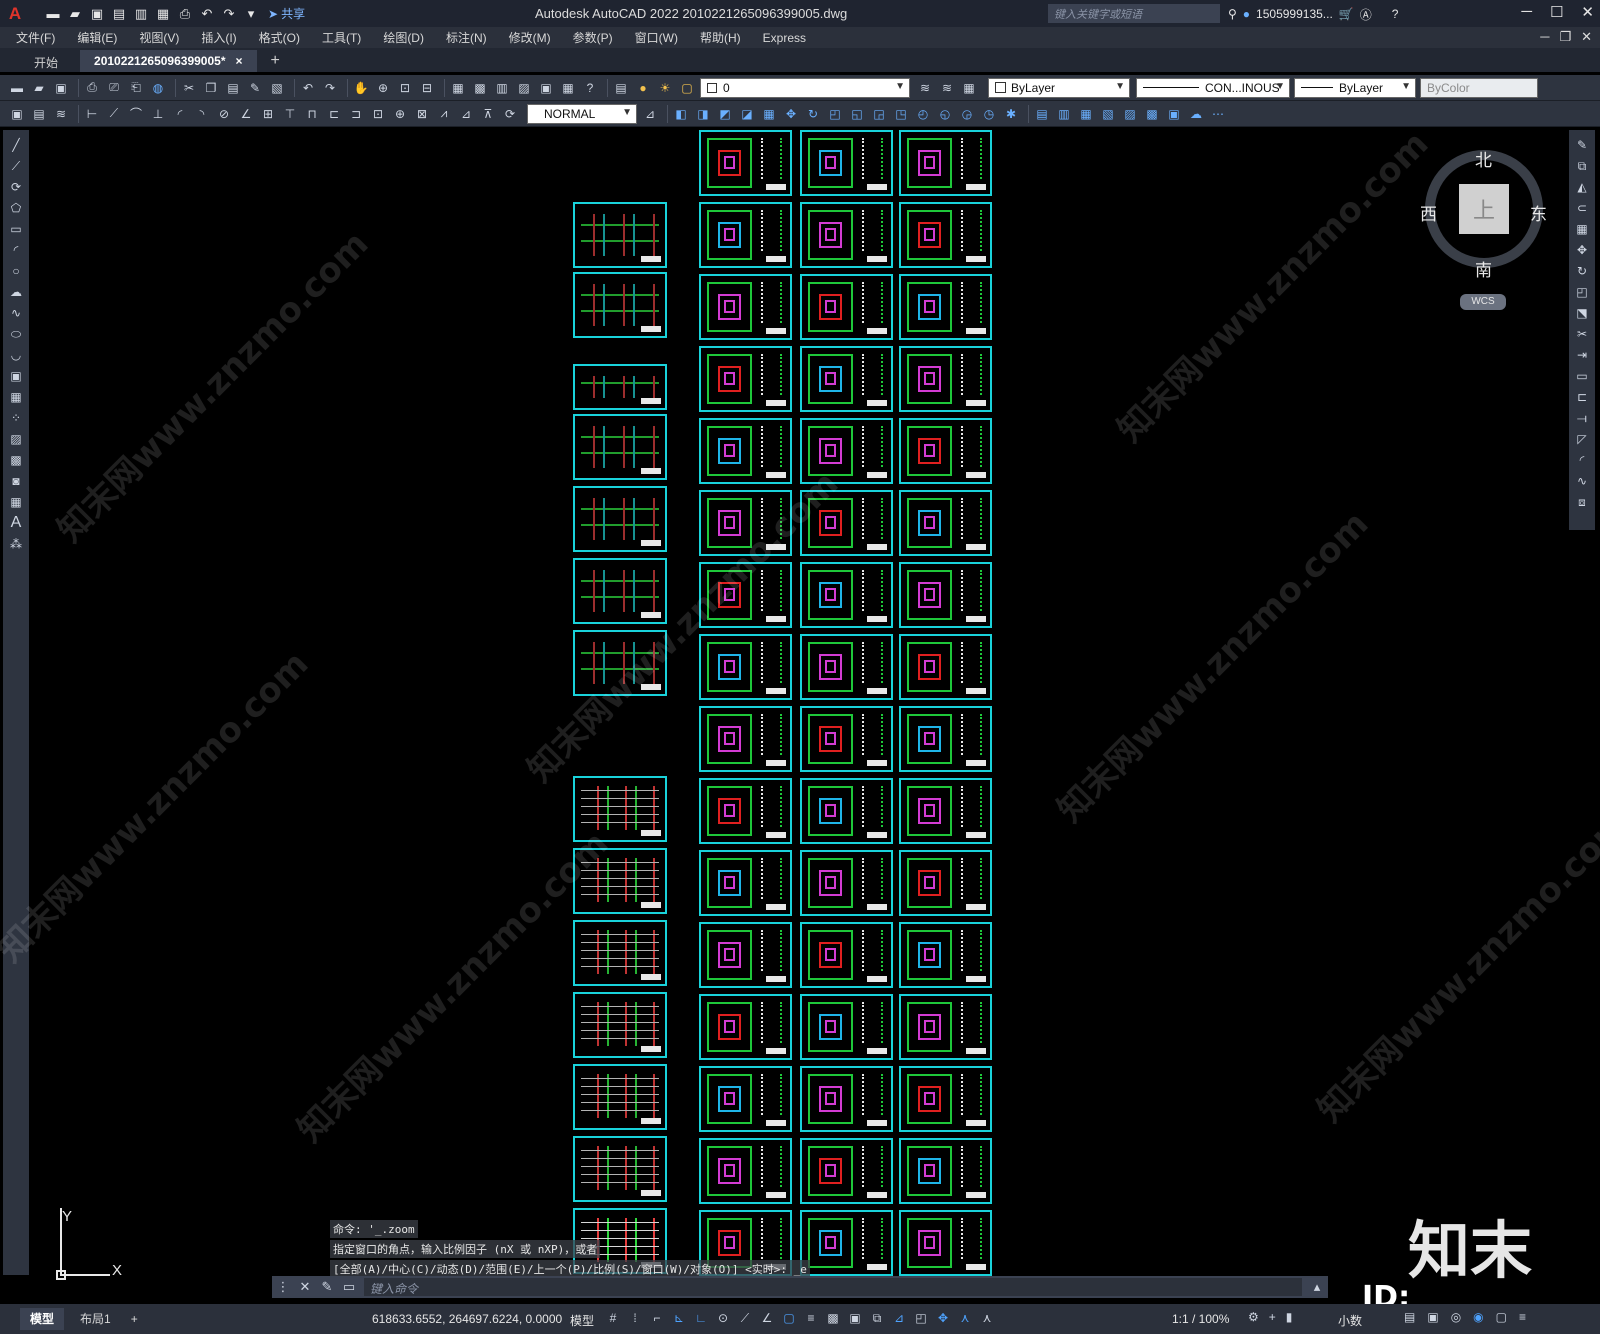 The height and width of the screenshot is (1334, 1600). I want to click on layer-states-icon: ▦, so click(969, 88).